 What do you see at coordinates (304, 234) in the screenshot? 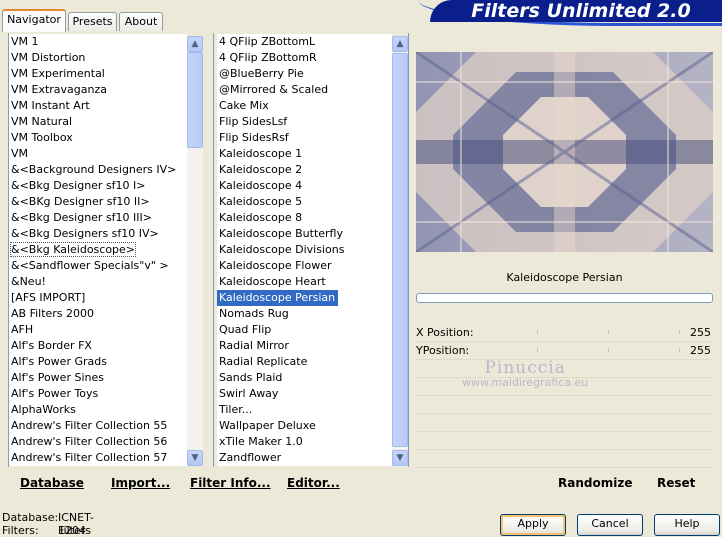
I see `filter-list-item: Kaleidoscope Butterfly` at bounding box center [304, 234].